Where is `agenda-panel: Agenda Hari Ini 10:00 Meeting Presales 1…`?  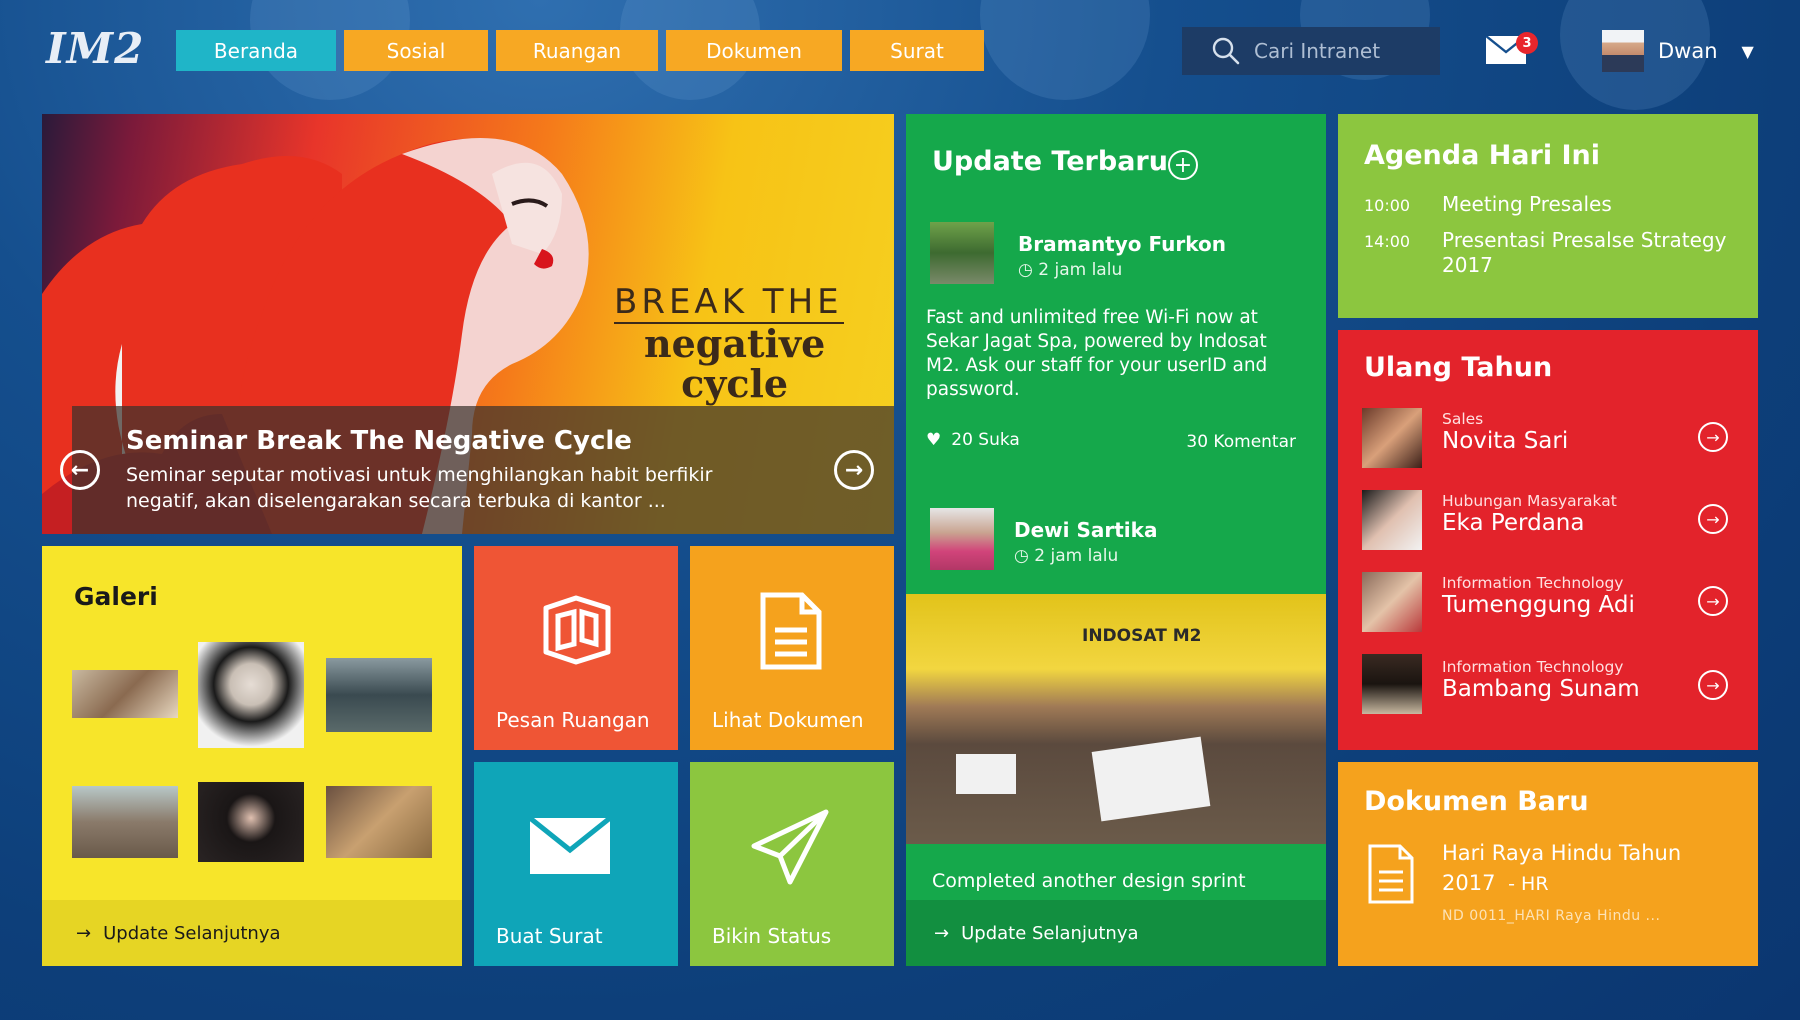
agenda-panel: Agenda Hari Ini 10:00 Meeting Presales 1… is located at coordinates (1548, 216).